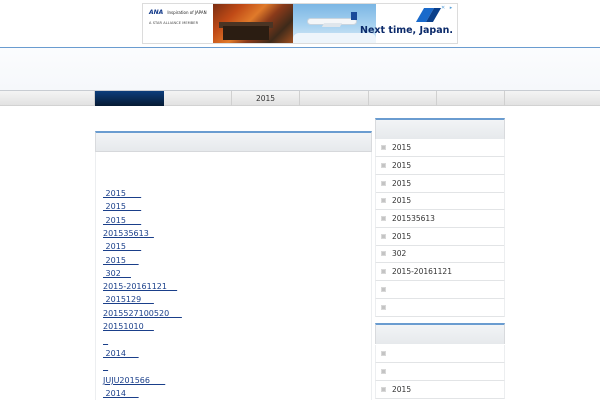 The height and width of the screenshot is (400, 600). Describe the element at coordinates (300, 69) in the screenshot. I see `site-header` at that location.